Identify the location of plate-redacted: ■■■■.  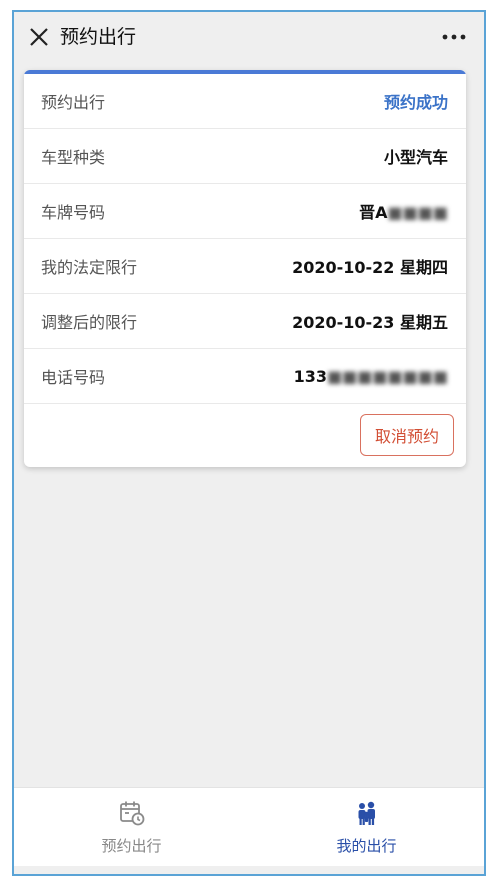
(417, 212).